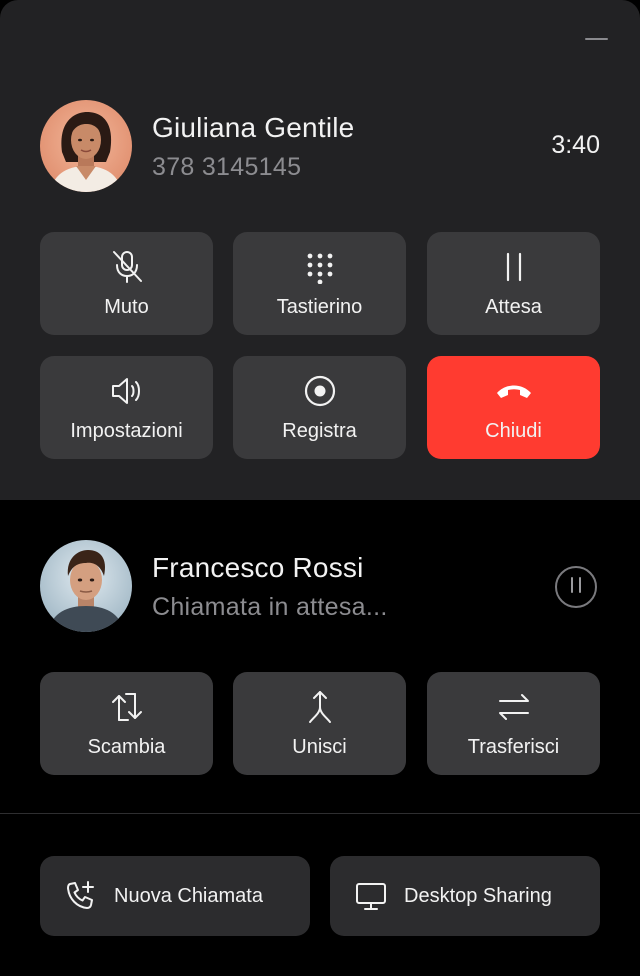  I want to click on swap-button: Scambia, so click(126, 723).